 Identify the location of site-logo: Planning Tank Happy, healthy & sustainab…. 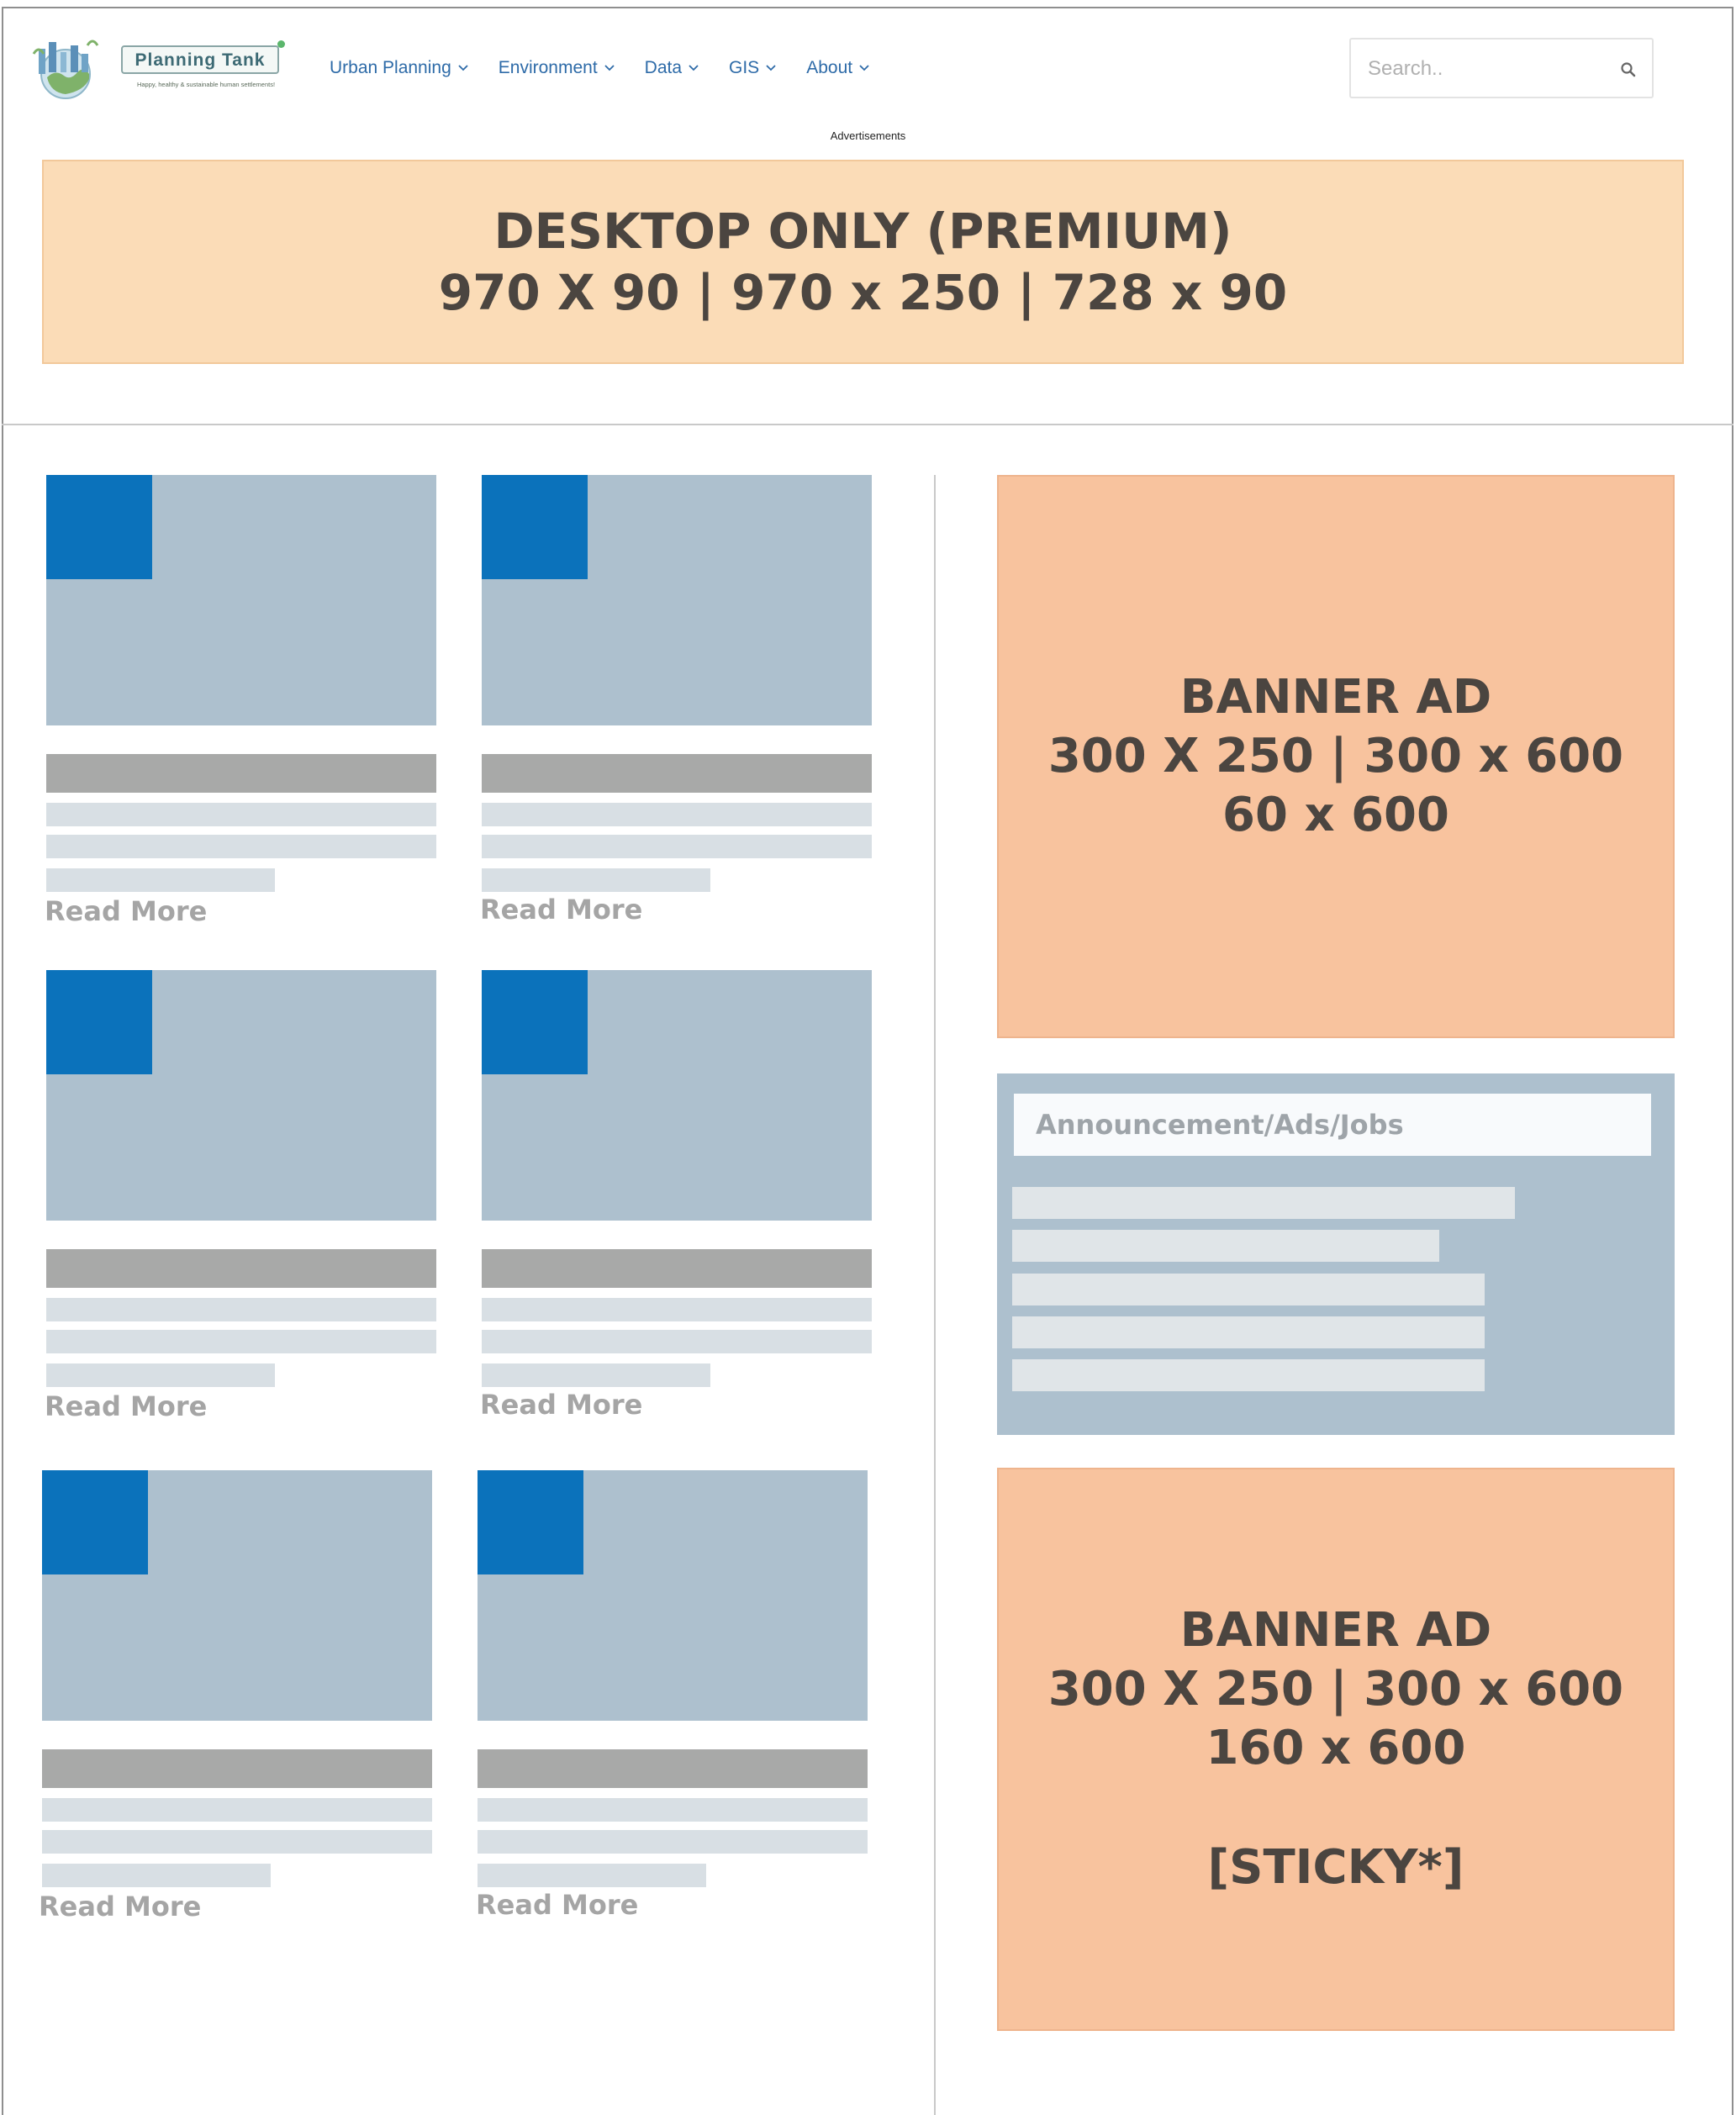
(159, 69).